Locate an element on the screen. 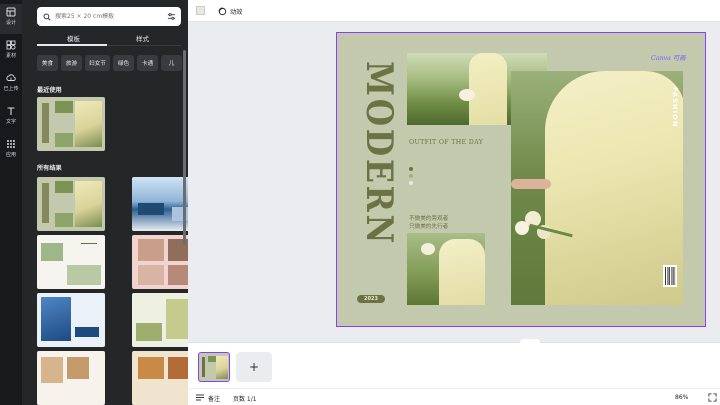 The height and width of the screenshot is (405, 720). notes-button: 备注 is located at coordinates (214, 398).